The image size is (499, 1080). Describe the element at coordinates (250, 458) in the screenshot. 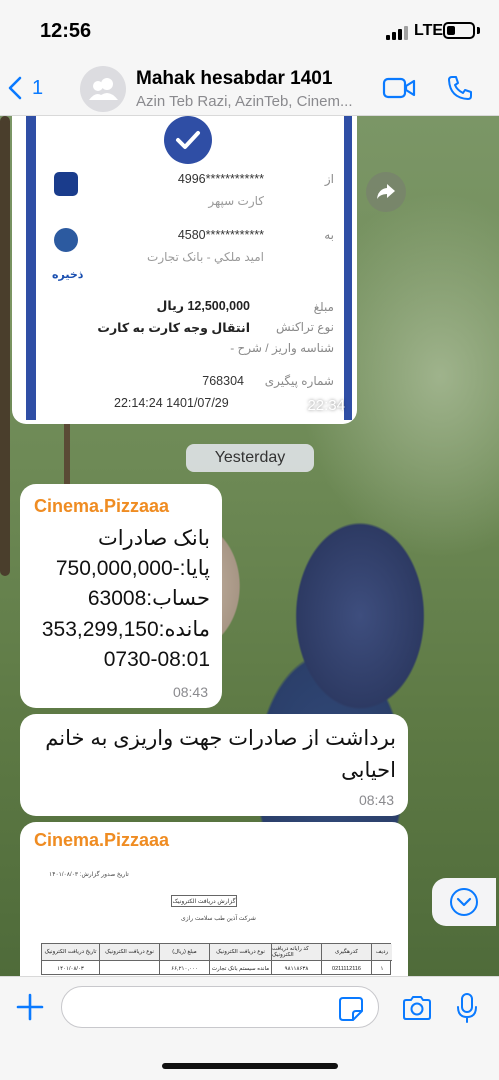

I see `date-divider: Yesterday` at that location.